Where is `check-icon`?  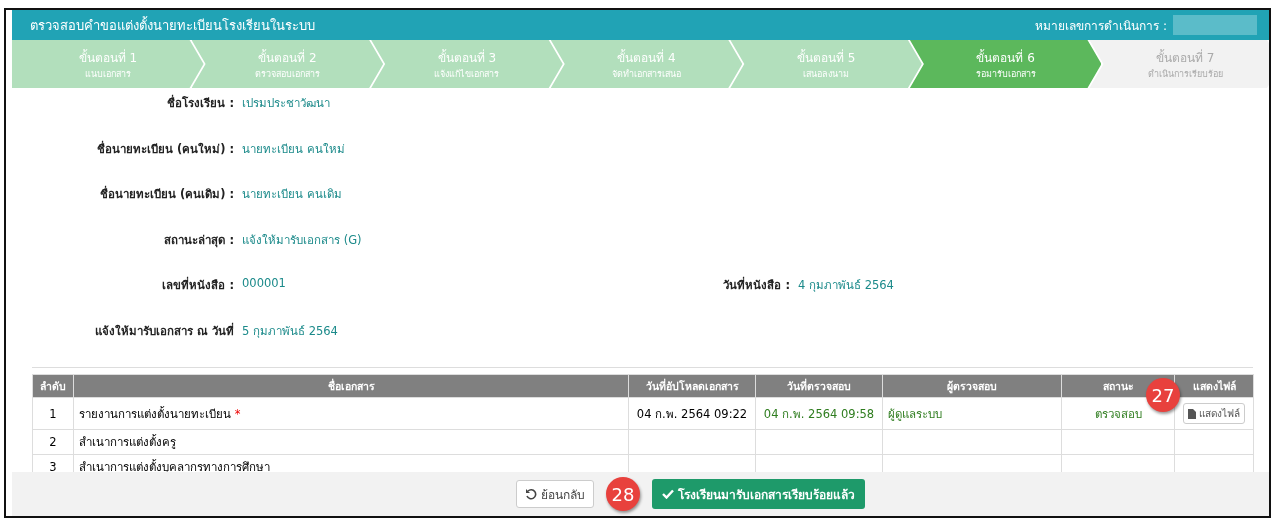 check-icon is located at coordinates (668, 494).